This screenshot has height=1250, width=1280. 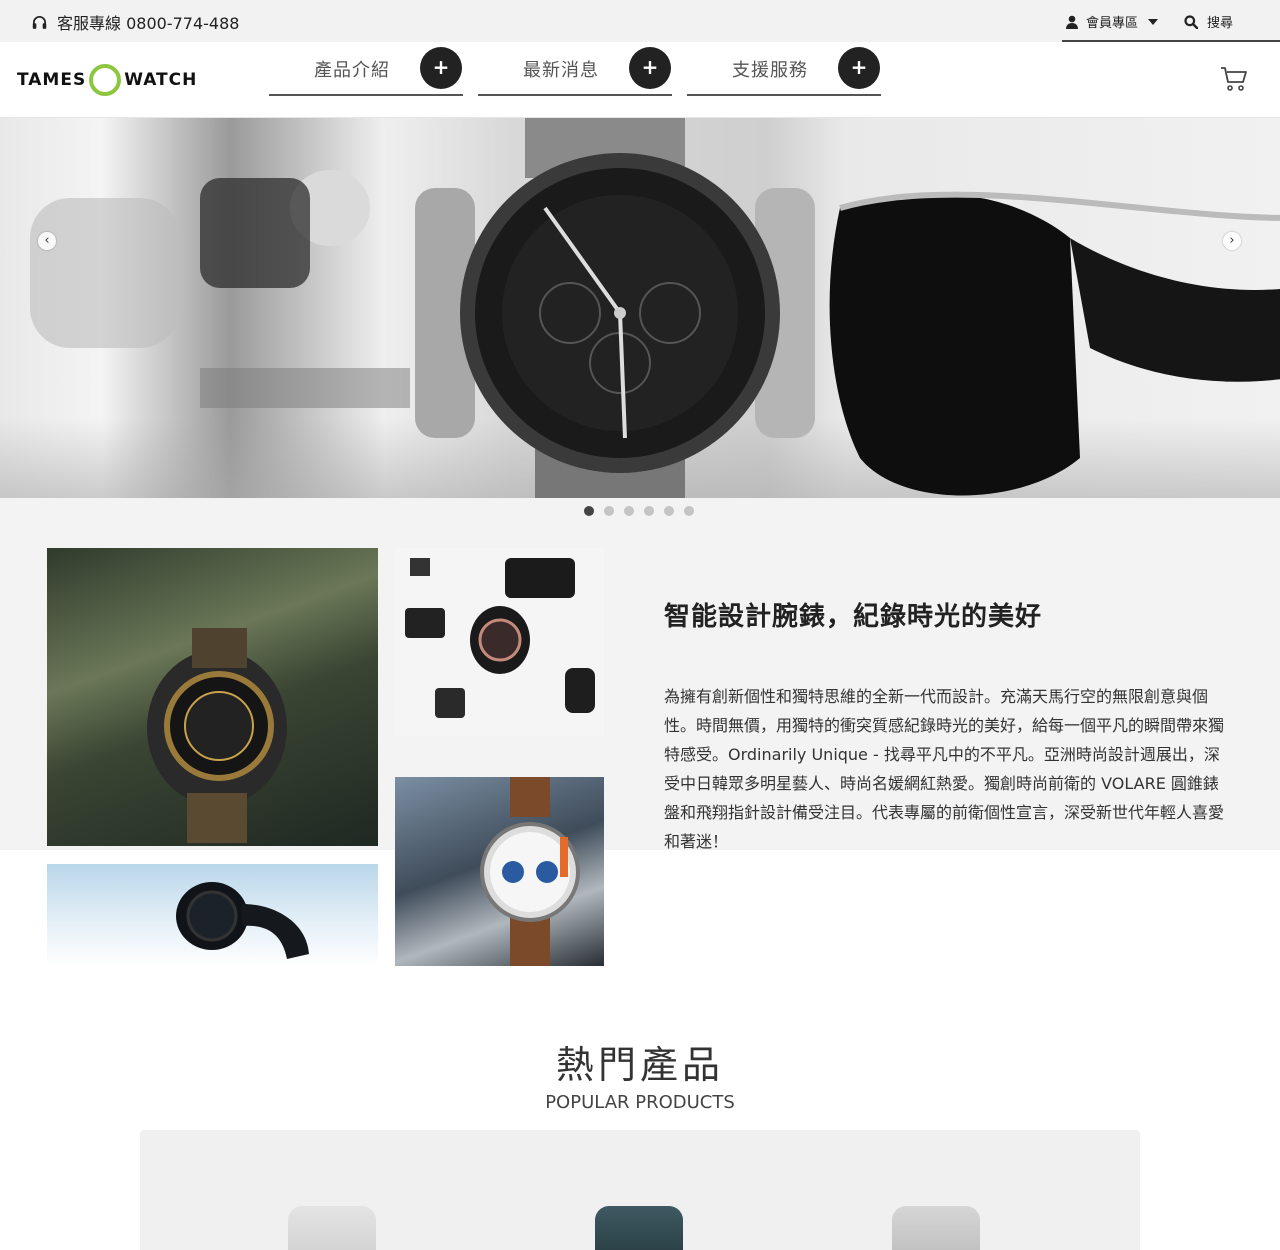 I want to click on account-area: 會員專區 搜尋, so click(x=1171, y=21).